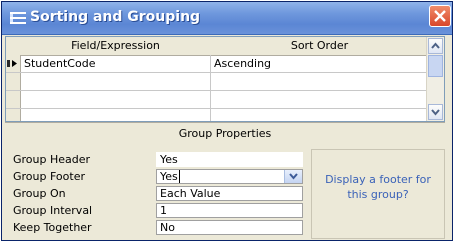  Describe the element at coordinates (227, 18) in the screenshot. I see `title-bar: Sorting and Grouping` at that location.